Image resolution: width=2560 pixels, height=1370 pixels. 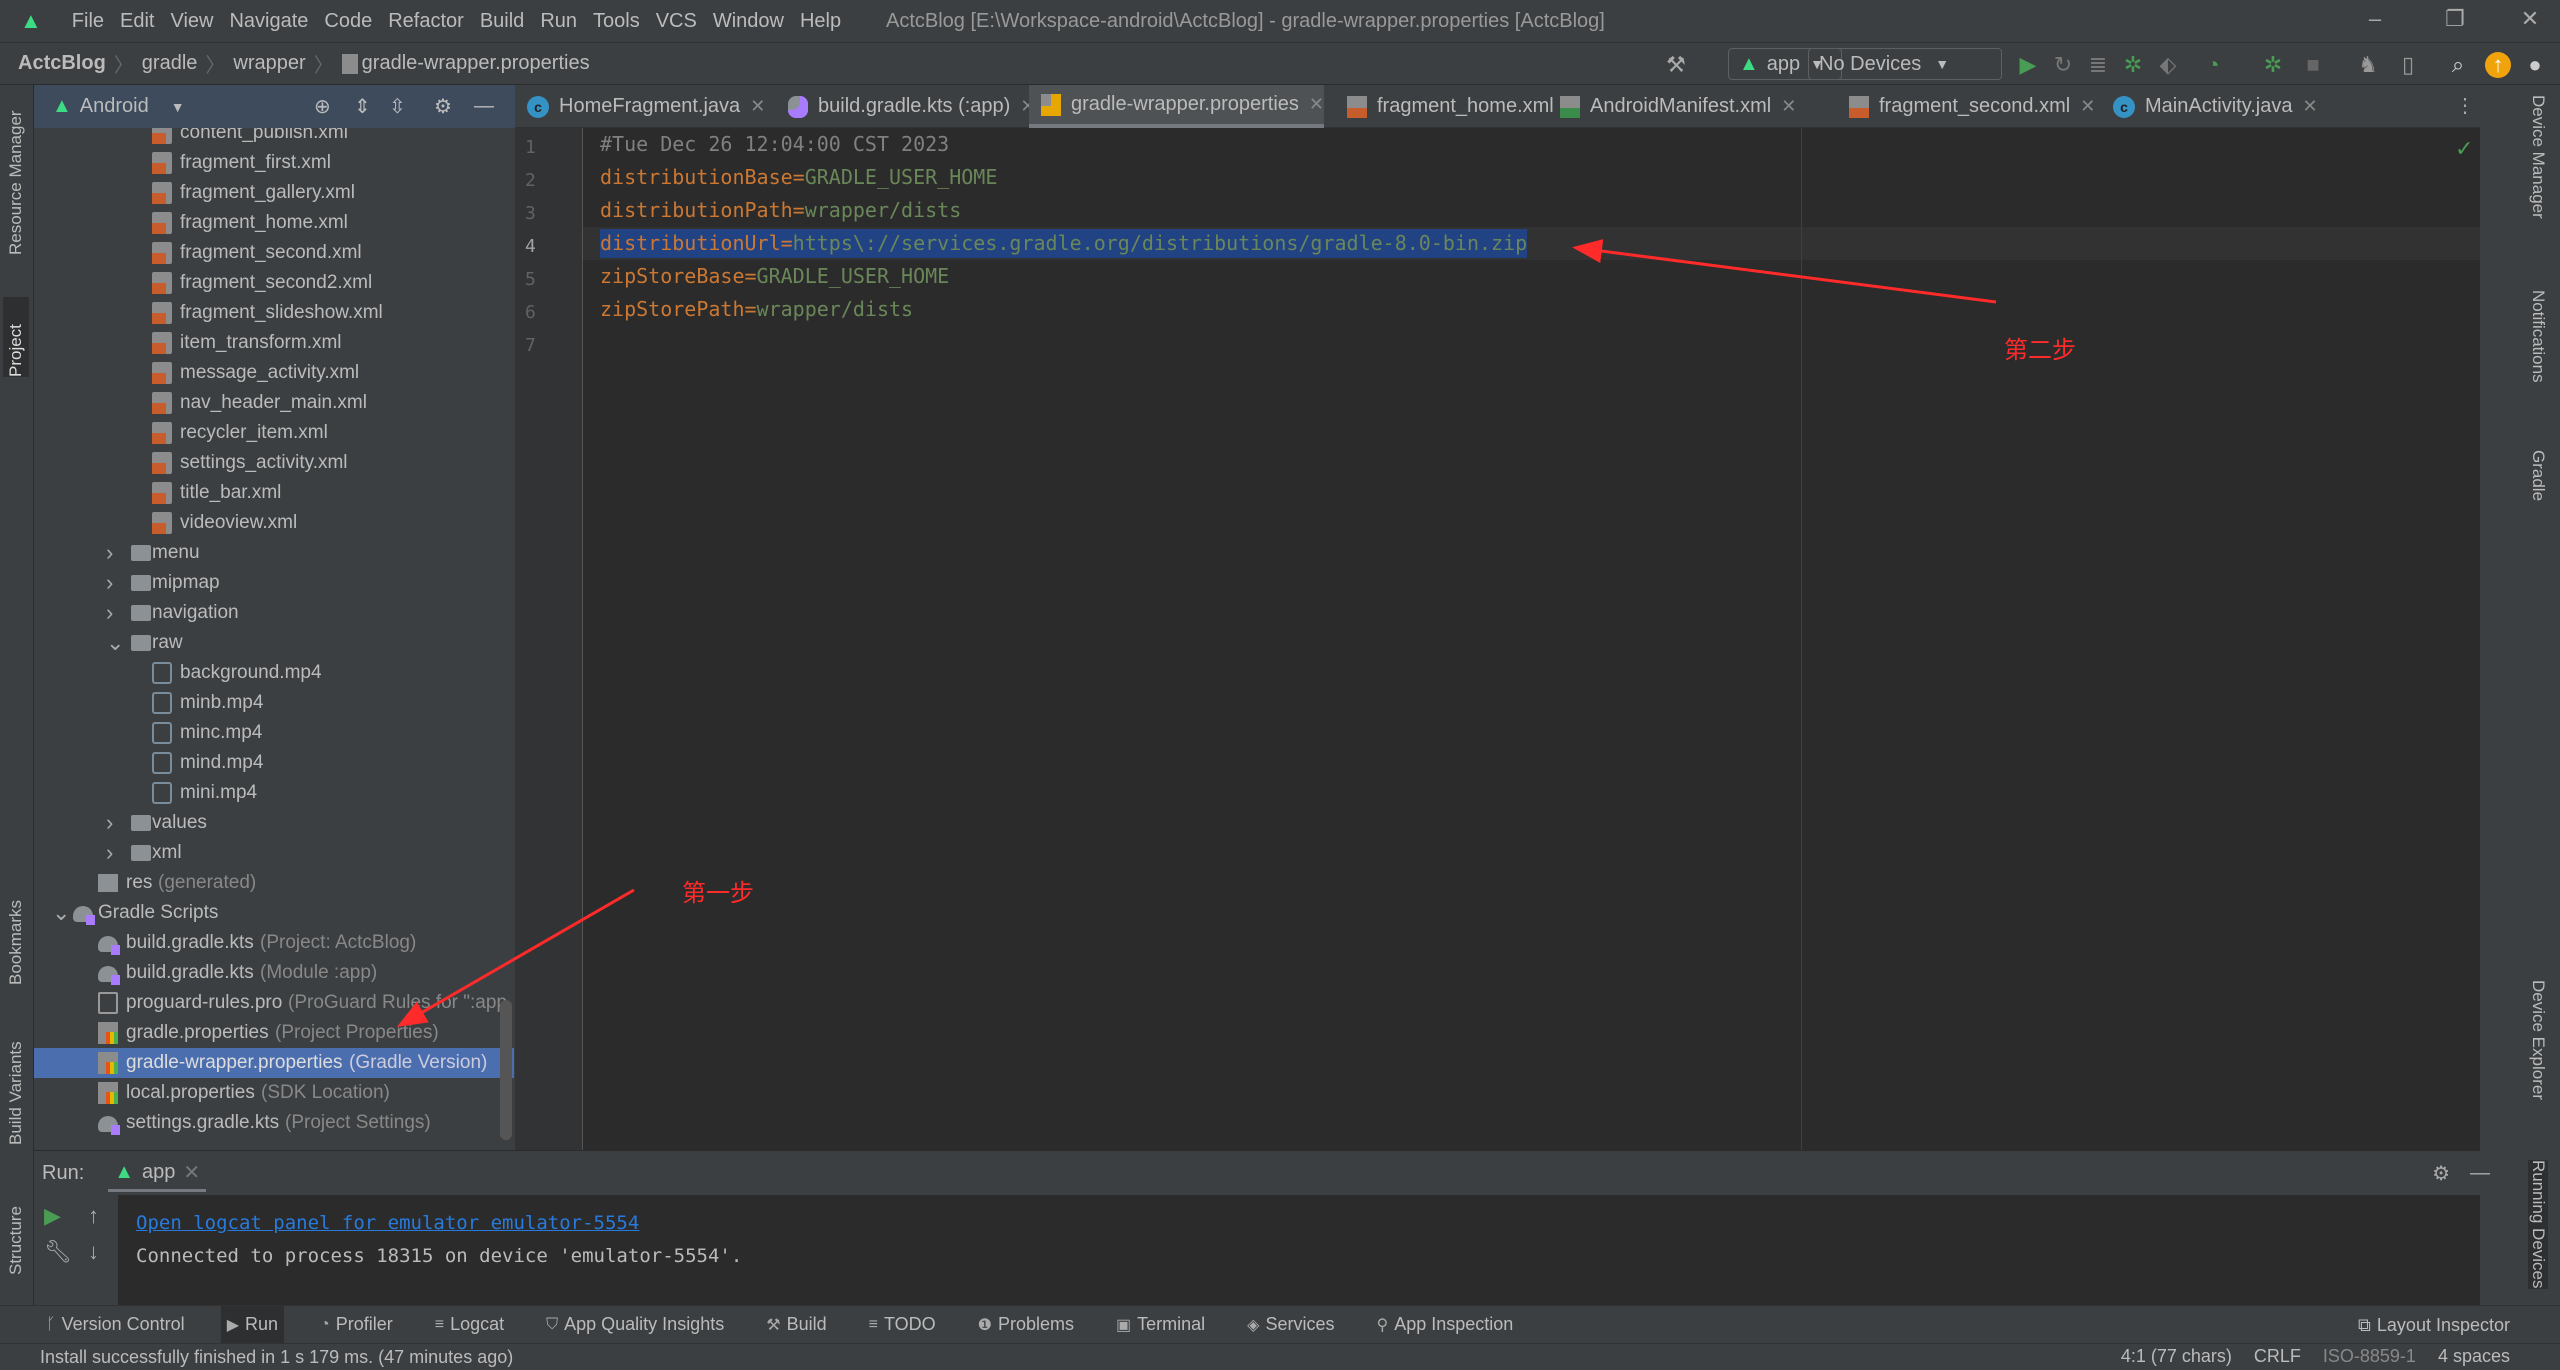 I want to click on project-view-select: Android, so click(x=114, y=106).